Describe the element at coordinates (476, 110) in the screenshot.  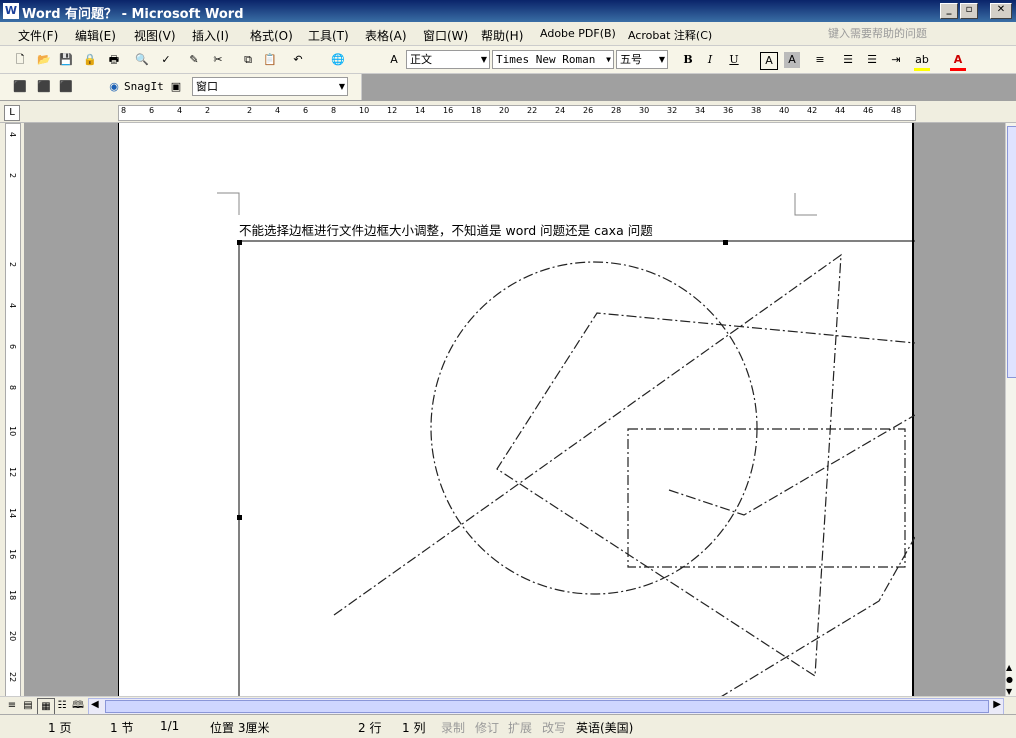
I see `ruler-tick-label: 18` at that location.